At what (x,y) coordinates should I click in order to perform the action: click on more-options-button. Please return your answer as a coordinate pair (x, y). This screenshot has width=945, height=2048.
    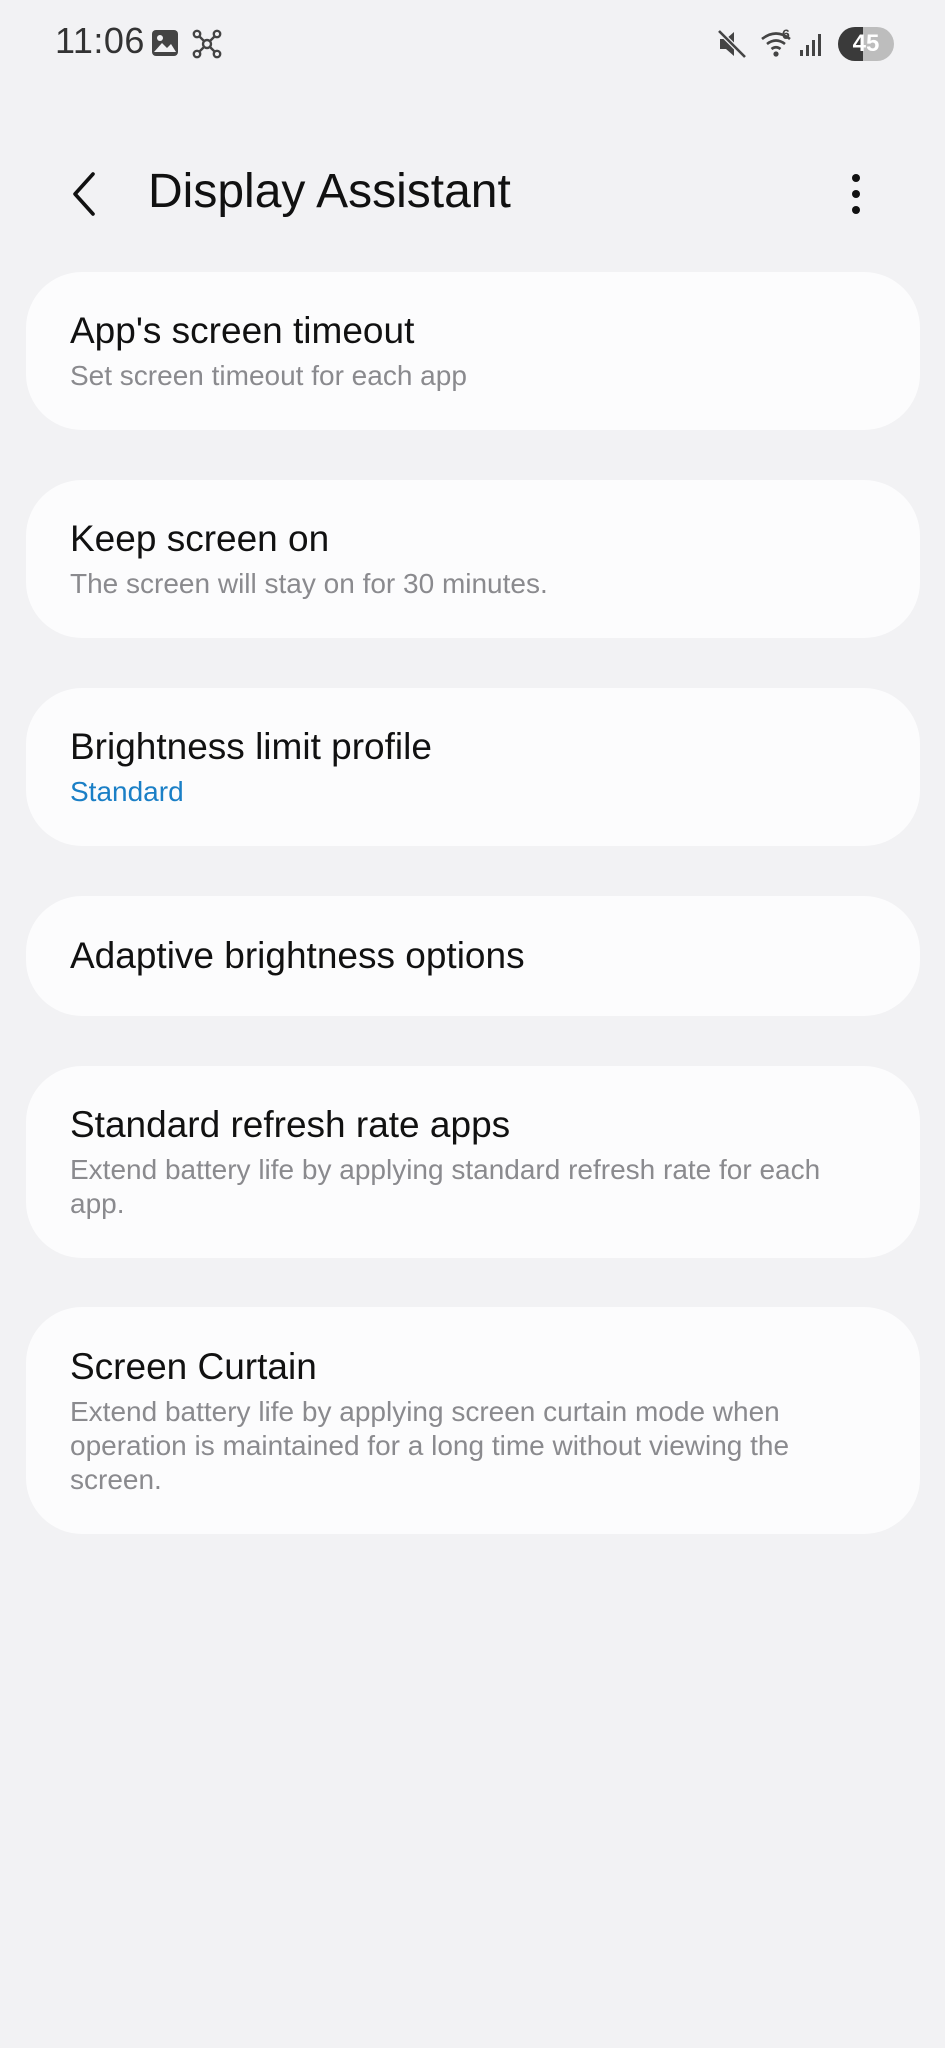
    Looking at the image, I should click on (856, 194).